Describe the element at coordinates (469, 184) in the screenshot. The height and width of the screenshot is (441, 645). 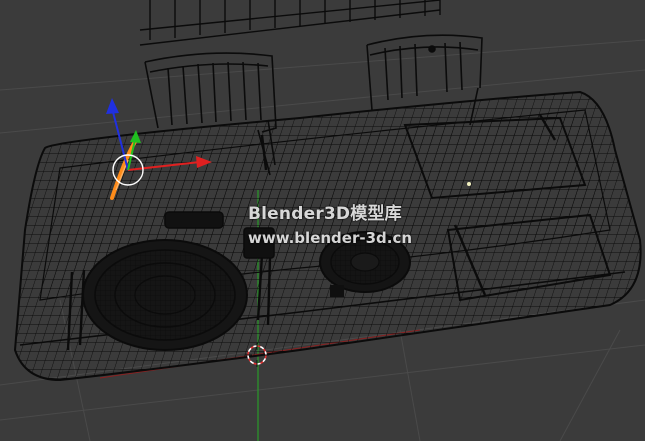
I see `lamp-point` at that location.